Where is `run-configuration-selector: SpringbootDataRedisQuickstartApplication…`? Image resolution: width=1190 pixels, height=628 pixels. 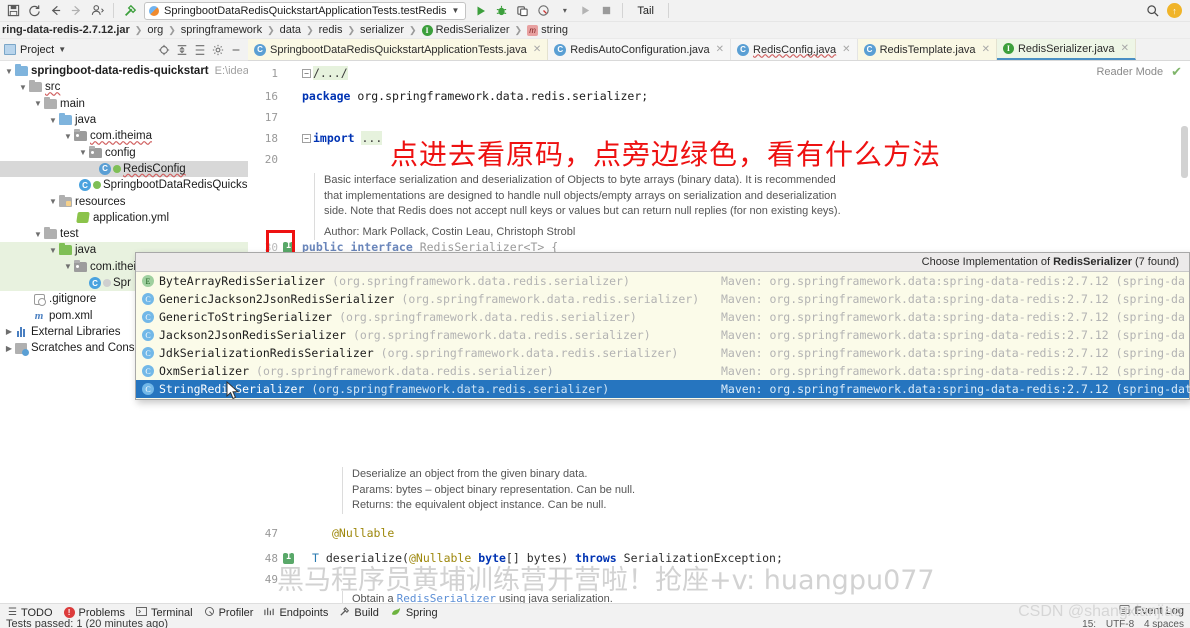 run-configuration-selector: SpringbootDataRedisQuickstartApplication… is located at coordinates (305, 10).